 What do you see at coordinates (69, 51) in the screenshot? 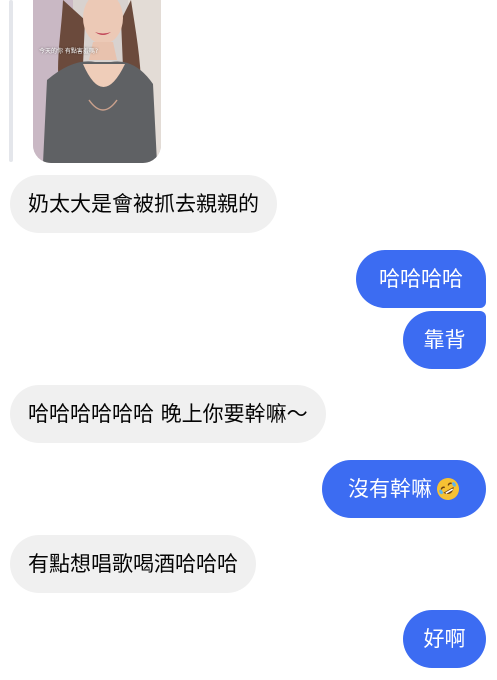
I see `photo-caption: 今天的你 有點害羞嗎?` at bounding box center [69, 51].